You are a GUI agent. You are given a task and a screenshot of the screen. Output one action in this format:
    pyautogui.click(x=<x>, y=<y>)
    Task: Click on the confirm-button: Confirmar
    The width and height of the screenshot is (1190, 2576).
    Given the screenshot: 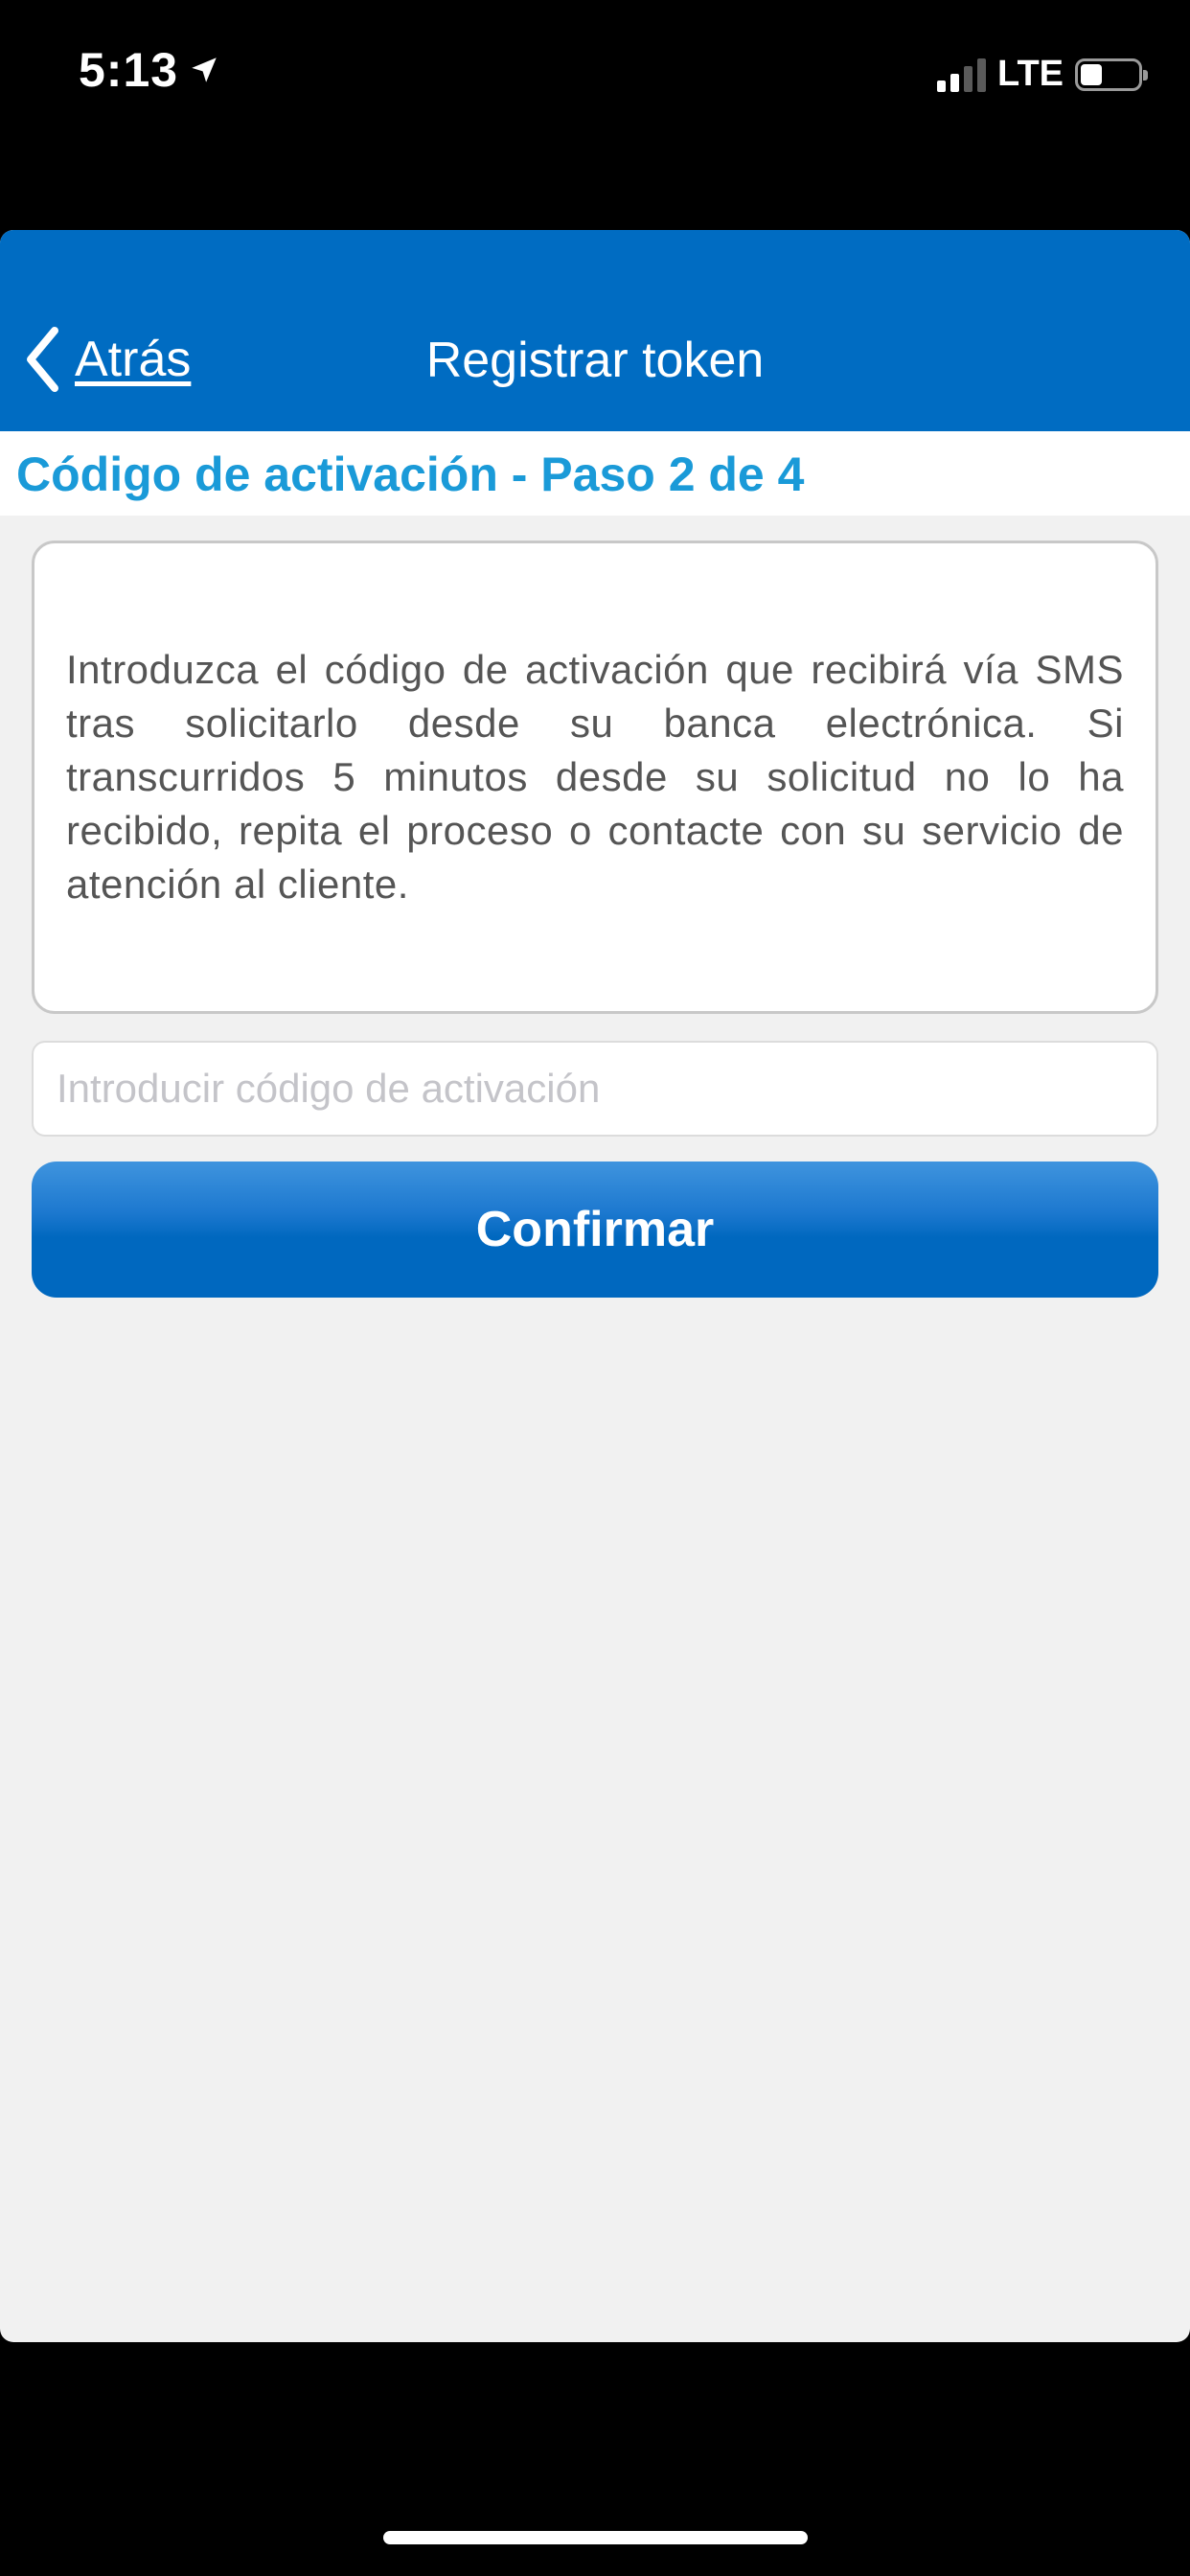 What is the action you would take?
    pyautogui.click(x=595, y=1230)
    